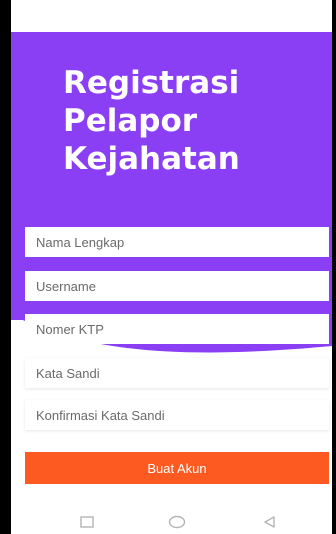 The width and height of the screenshot is (336, 534). I want to click on konfirmasi-kata-sandi-input, so click(177, 415).